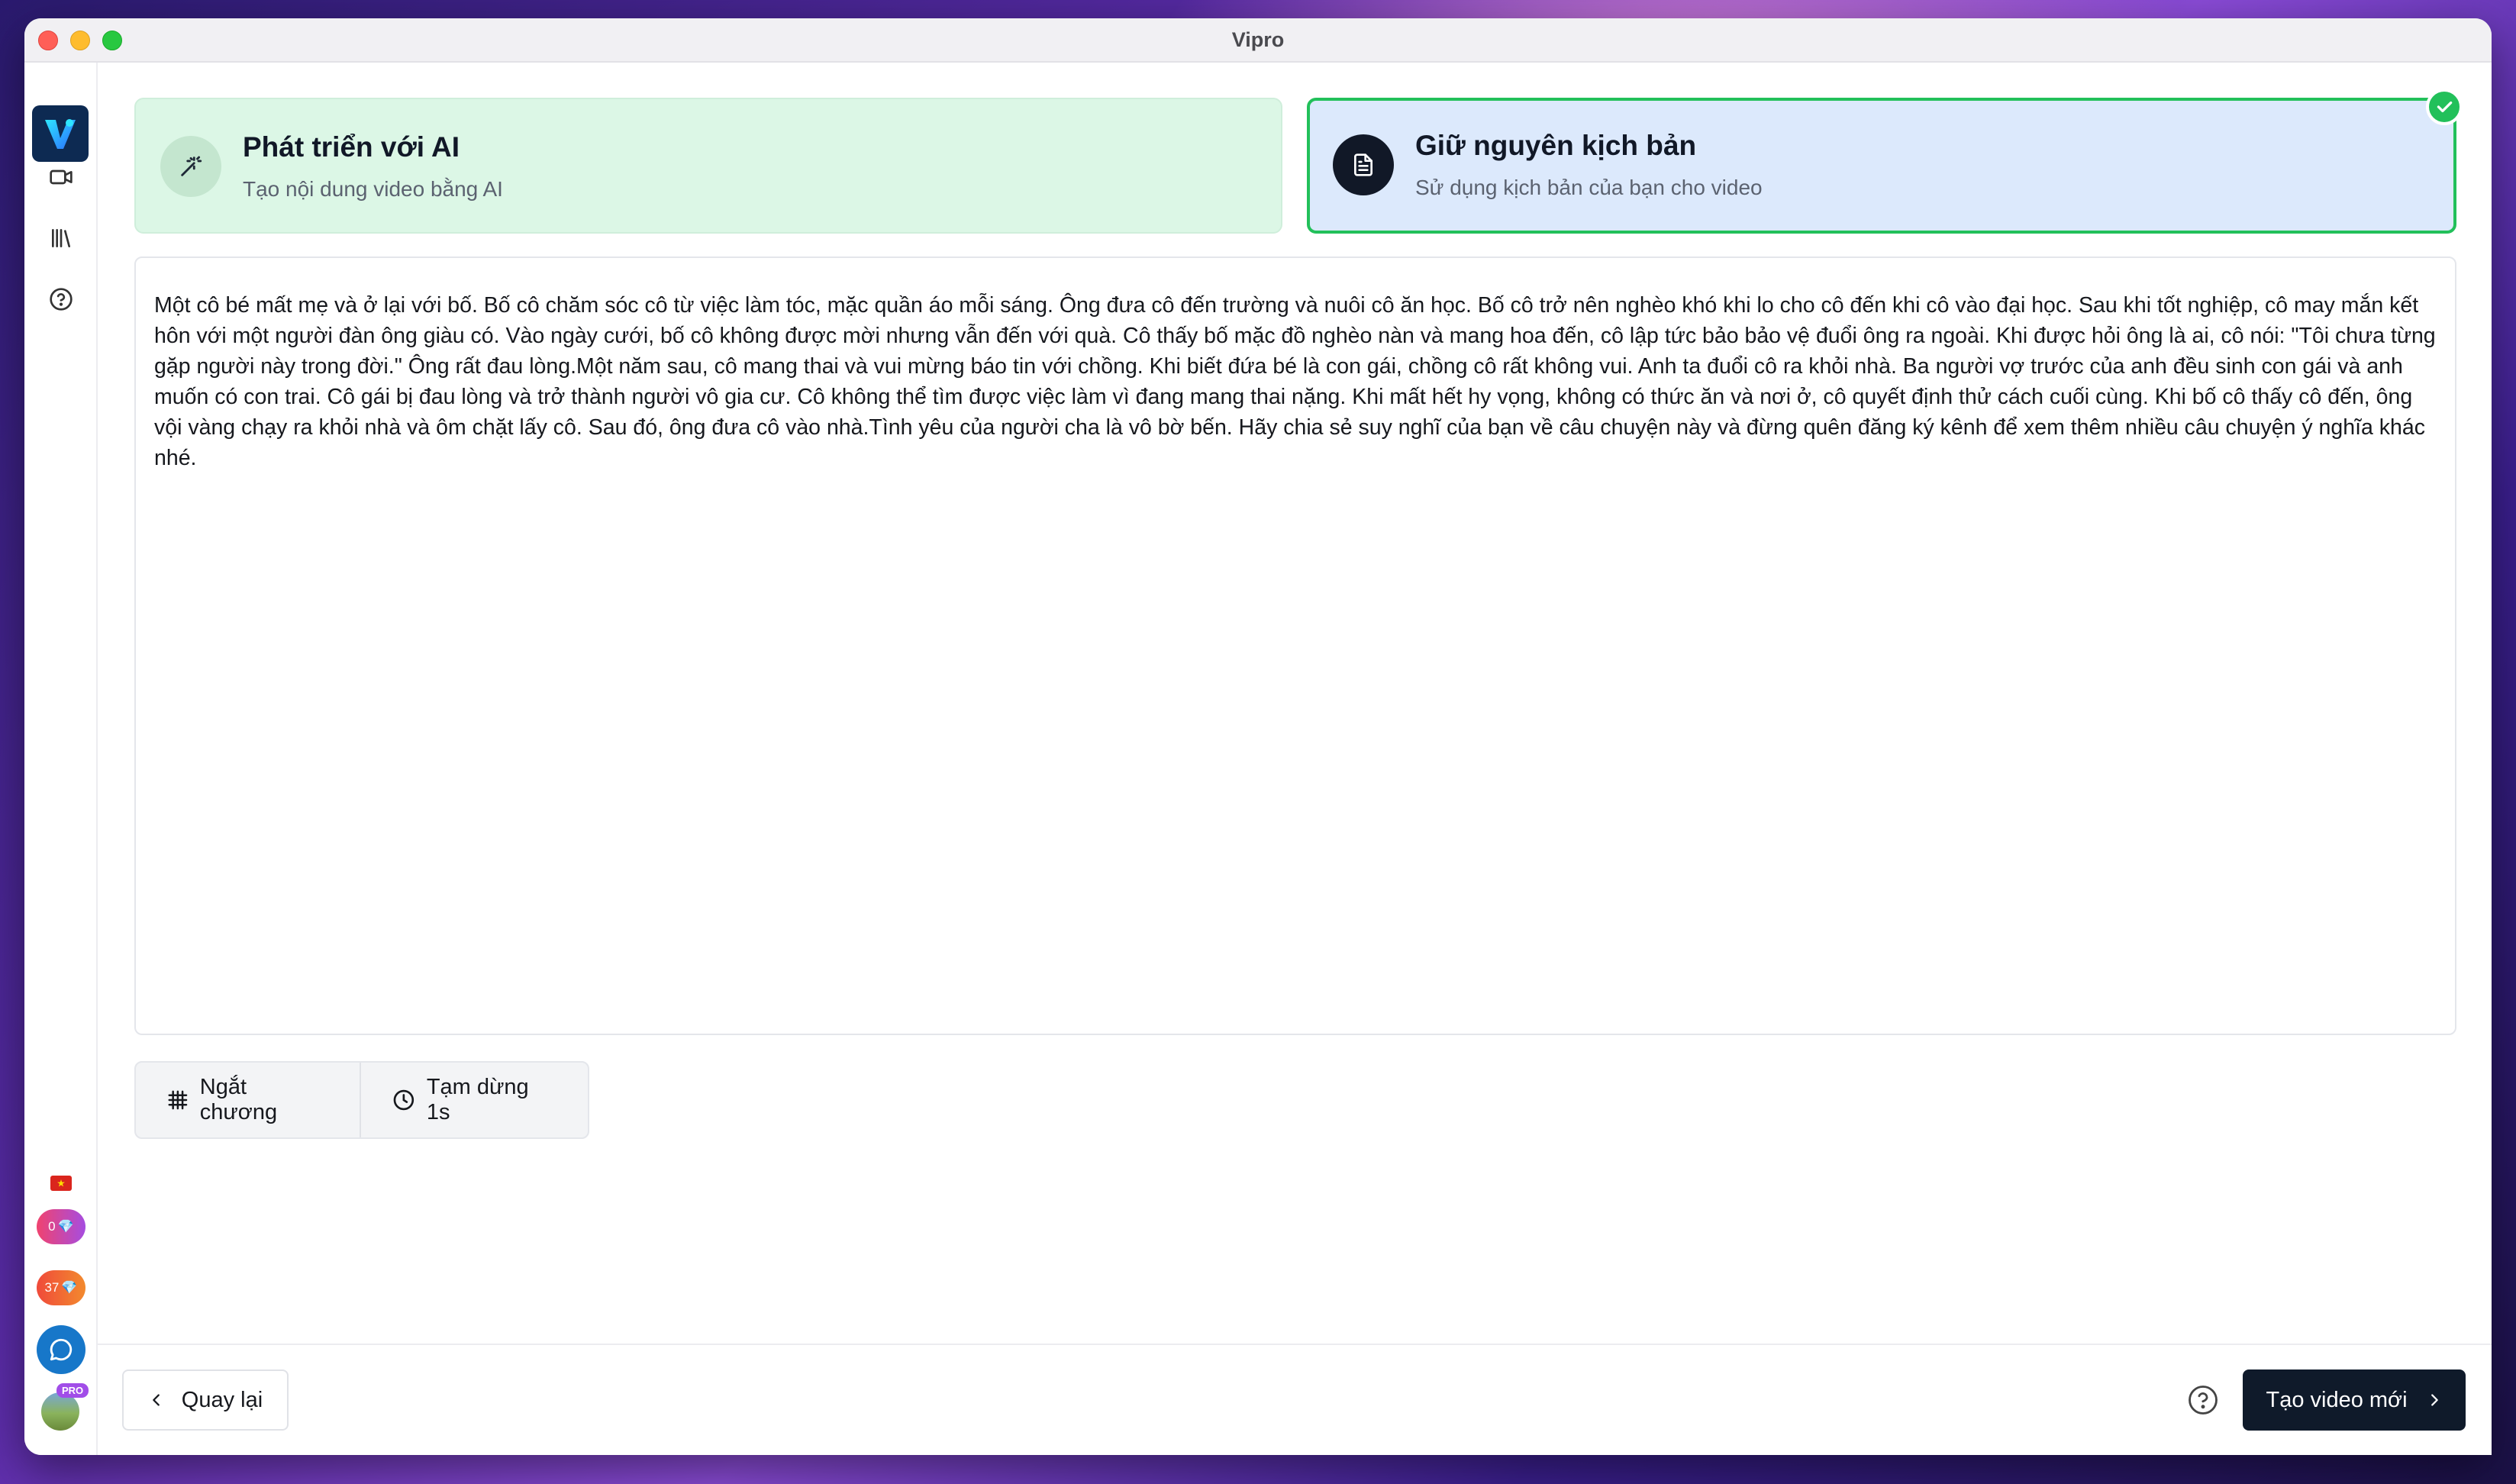  I want to click on magic-wand-icon, so click(192, 166).